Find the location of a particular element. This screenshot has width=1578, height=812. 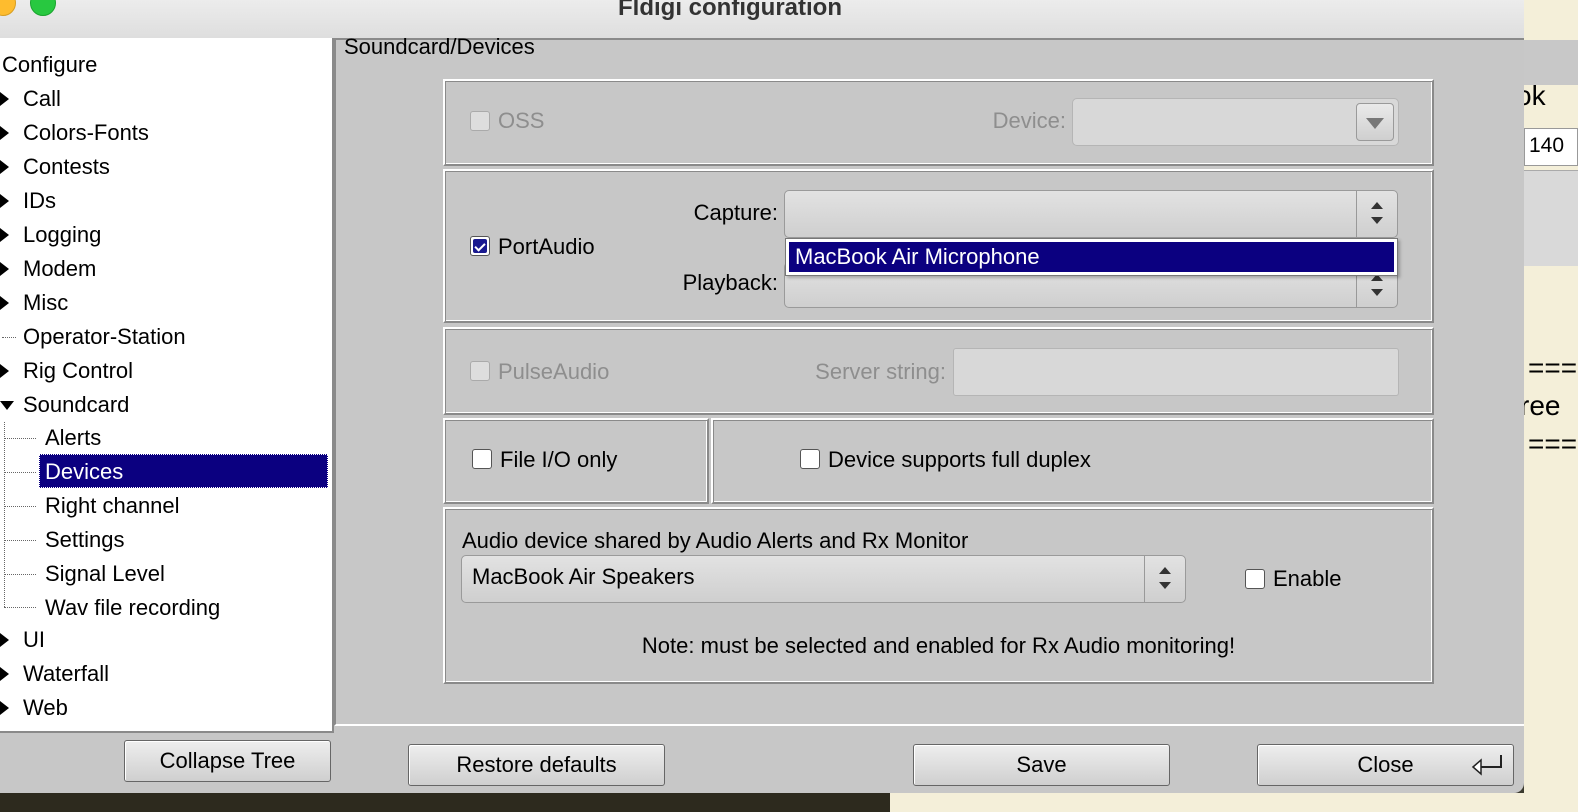

background-app-bottom is located at coordinates (1234, 802).